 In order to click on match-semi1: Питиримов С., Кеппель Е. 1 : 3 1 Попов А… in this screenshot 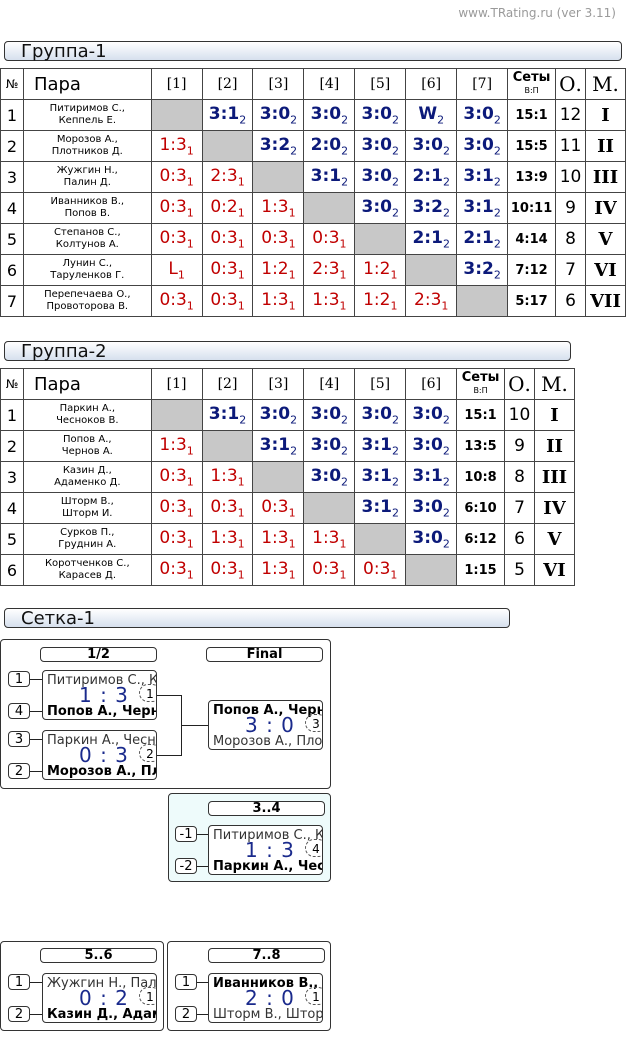, I will do `click(99, 695)`.